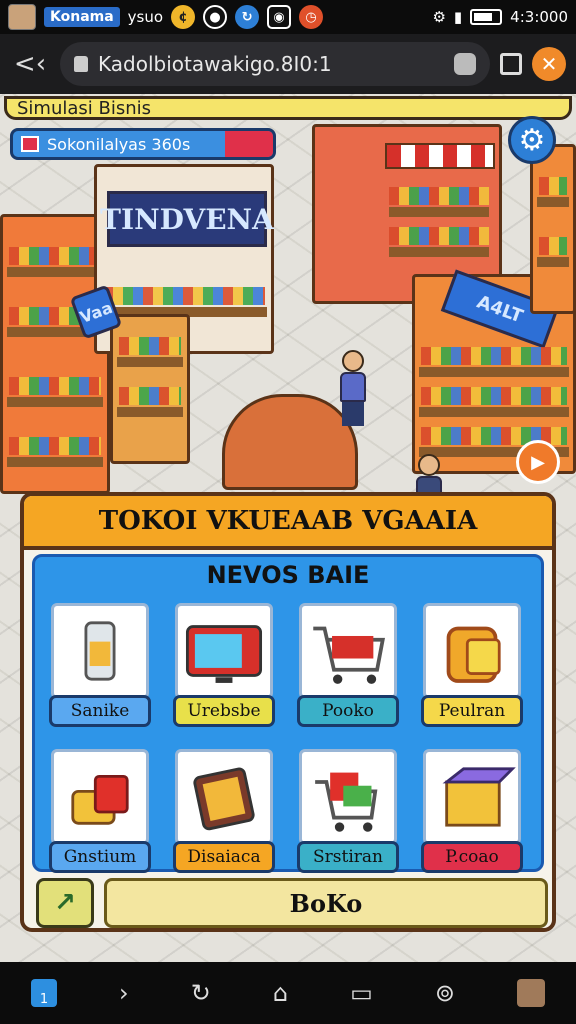 Image resolution: width=576 pixels, height=1024 pixels. I want to click on tablet-icon, so click(224, 797).